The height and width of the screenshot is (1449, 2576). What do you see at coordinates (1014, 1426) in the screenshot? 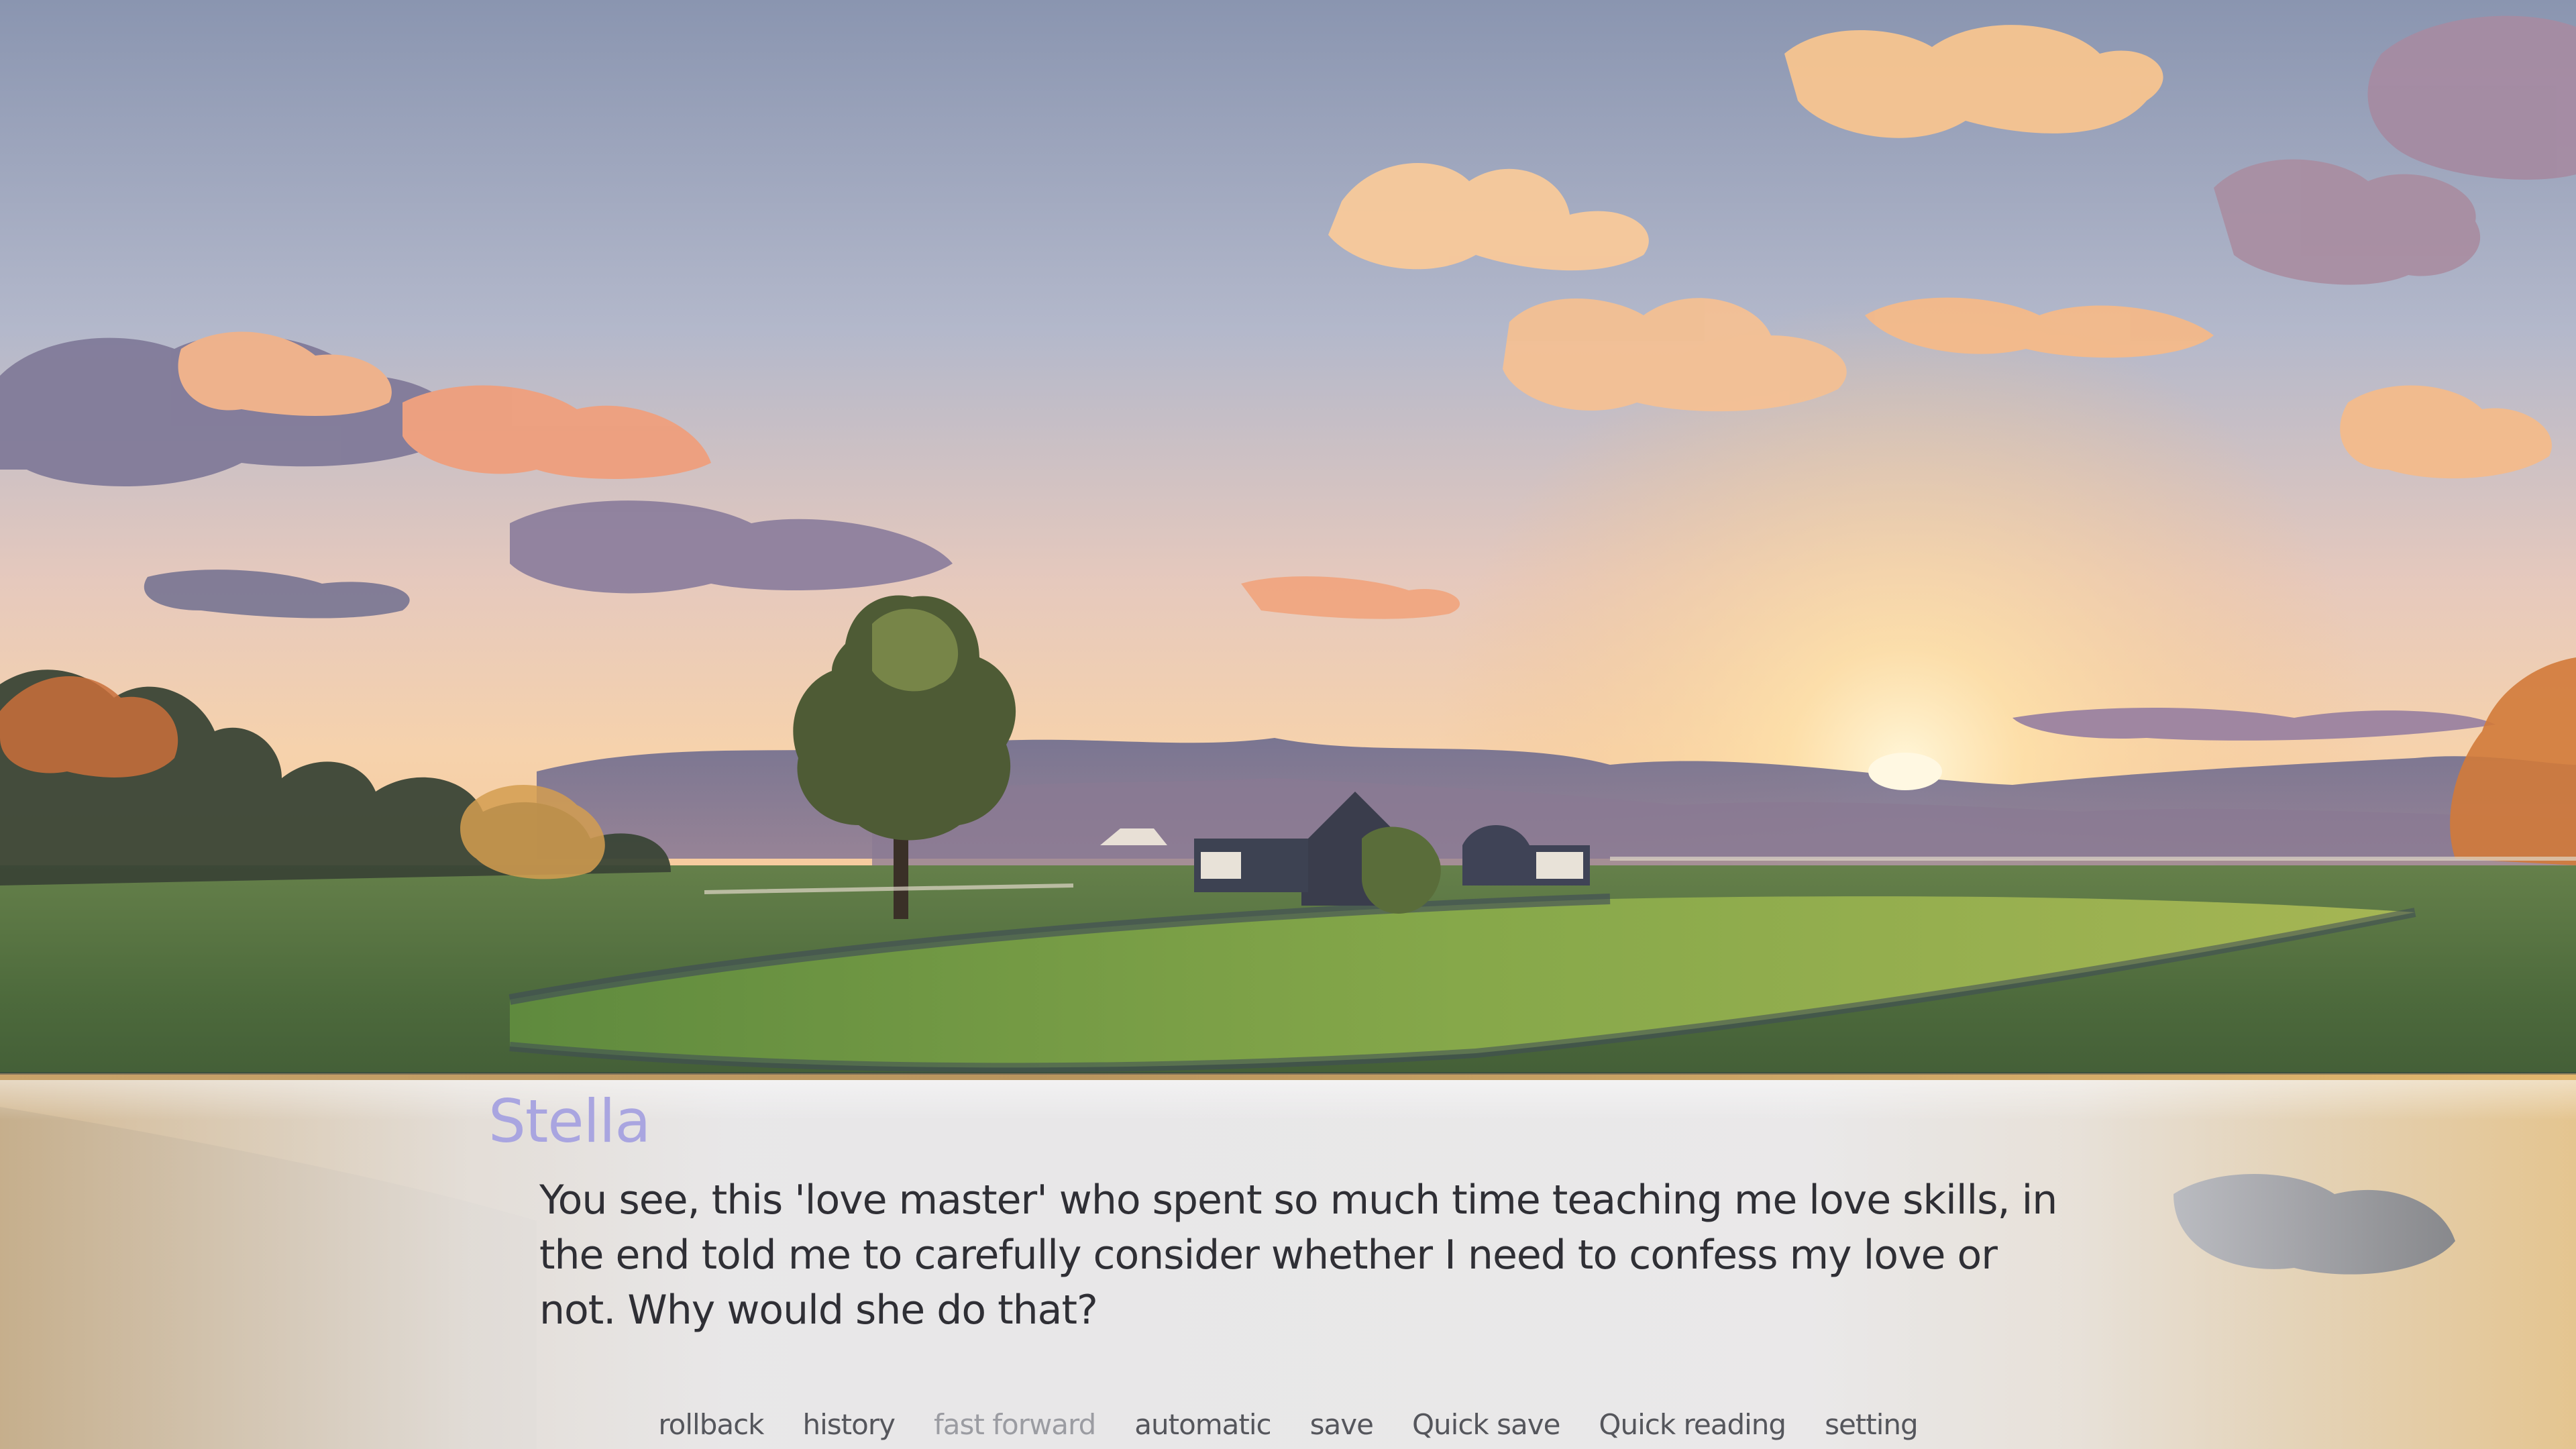
I see `fast-forward-button: fast forward` at bounding box center [1014, 1426].